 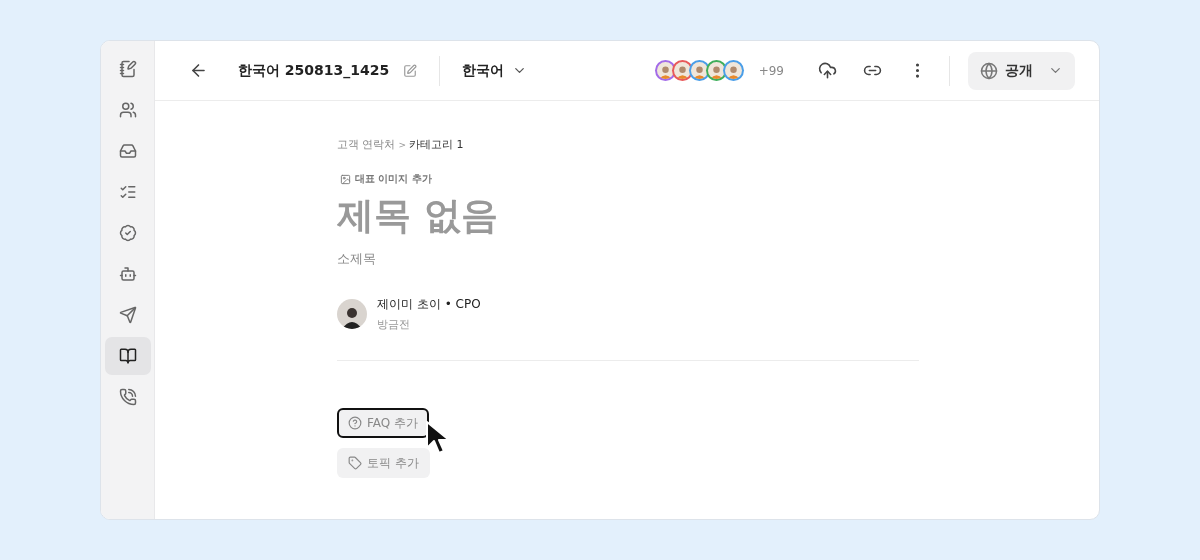 What do you see at coordinates (1021, 70) in the screenshot?
I see `visibility-dropdown: 공개` at bounding box center [1021, 70].